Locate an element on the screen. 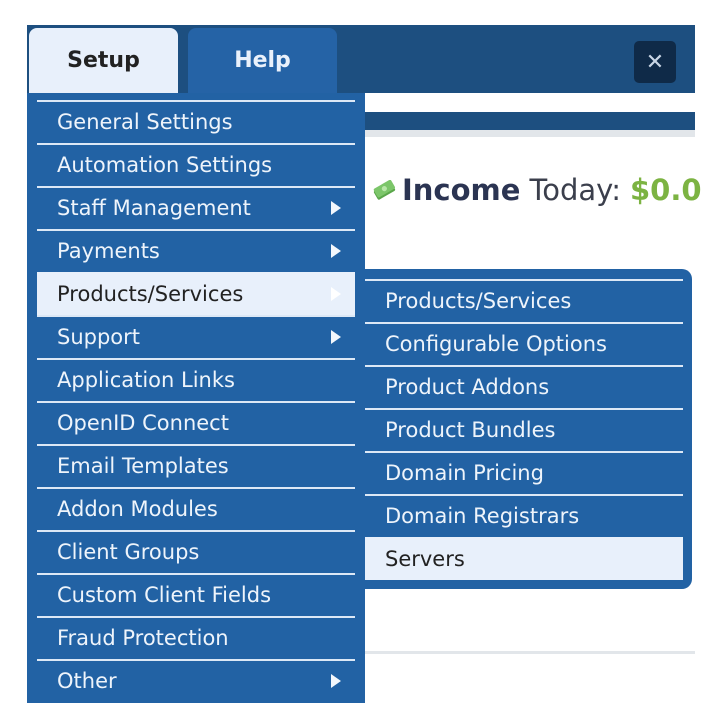 Image resolution: width=709 pixels, height=726 pixels. menu-item-application-links: Application Links is located at coordinates (196, 379).